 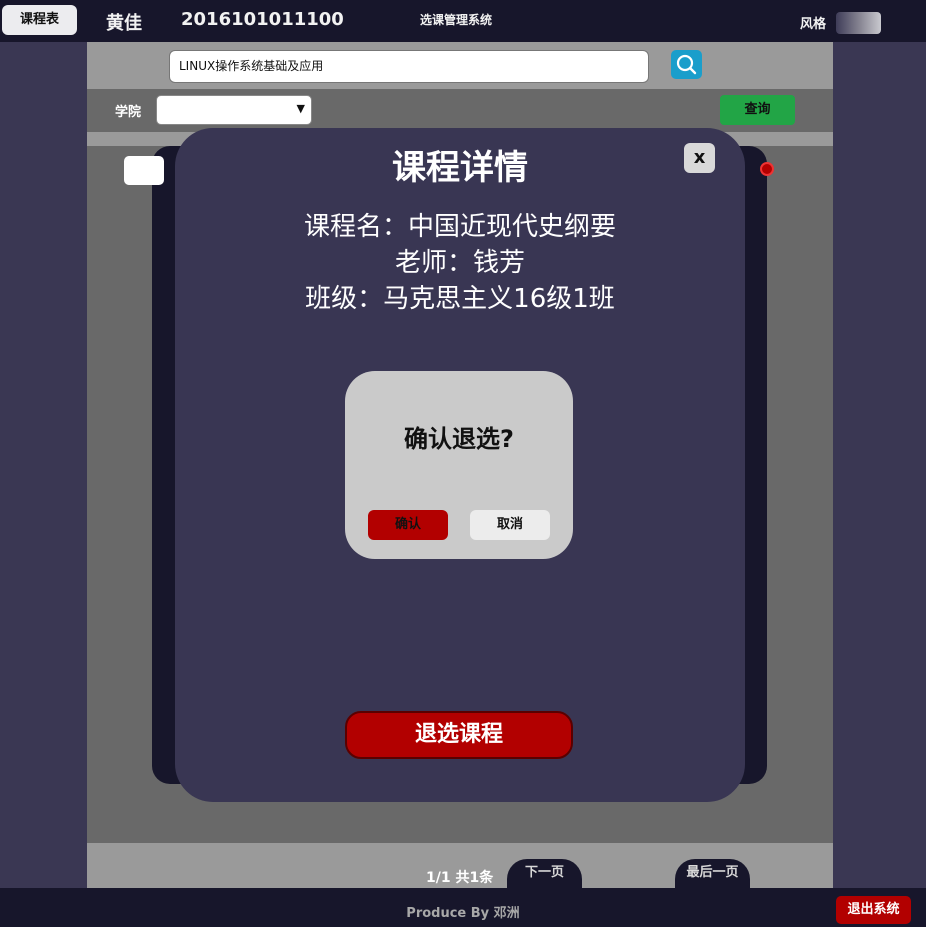 What do you see at coordinates (712, 874) in the screenshot?
I see `last-page-button: 最后一页` at bounding box center [712, 874].